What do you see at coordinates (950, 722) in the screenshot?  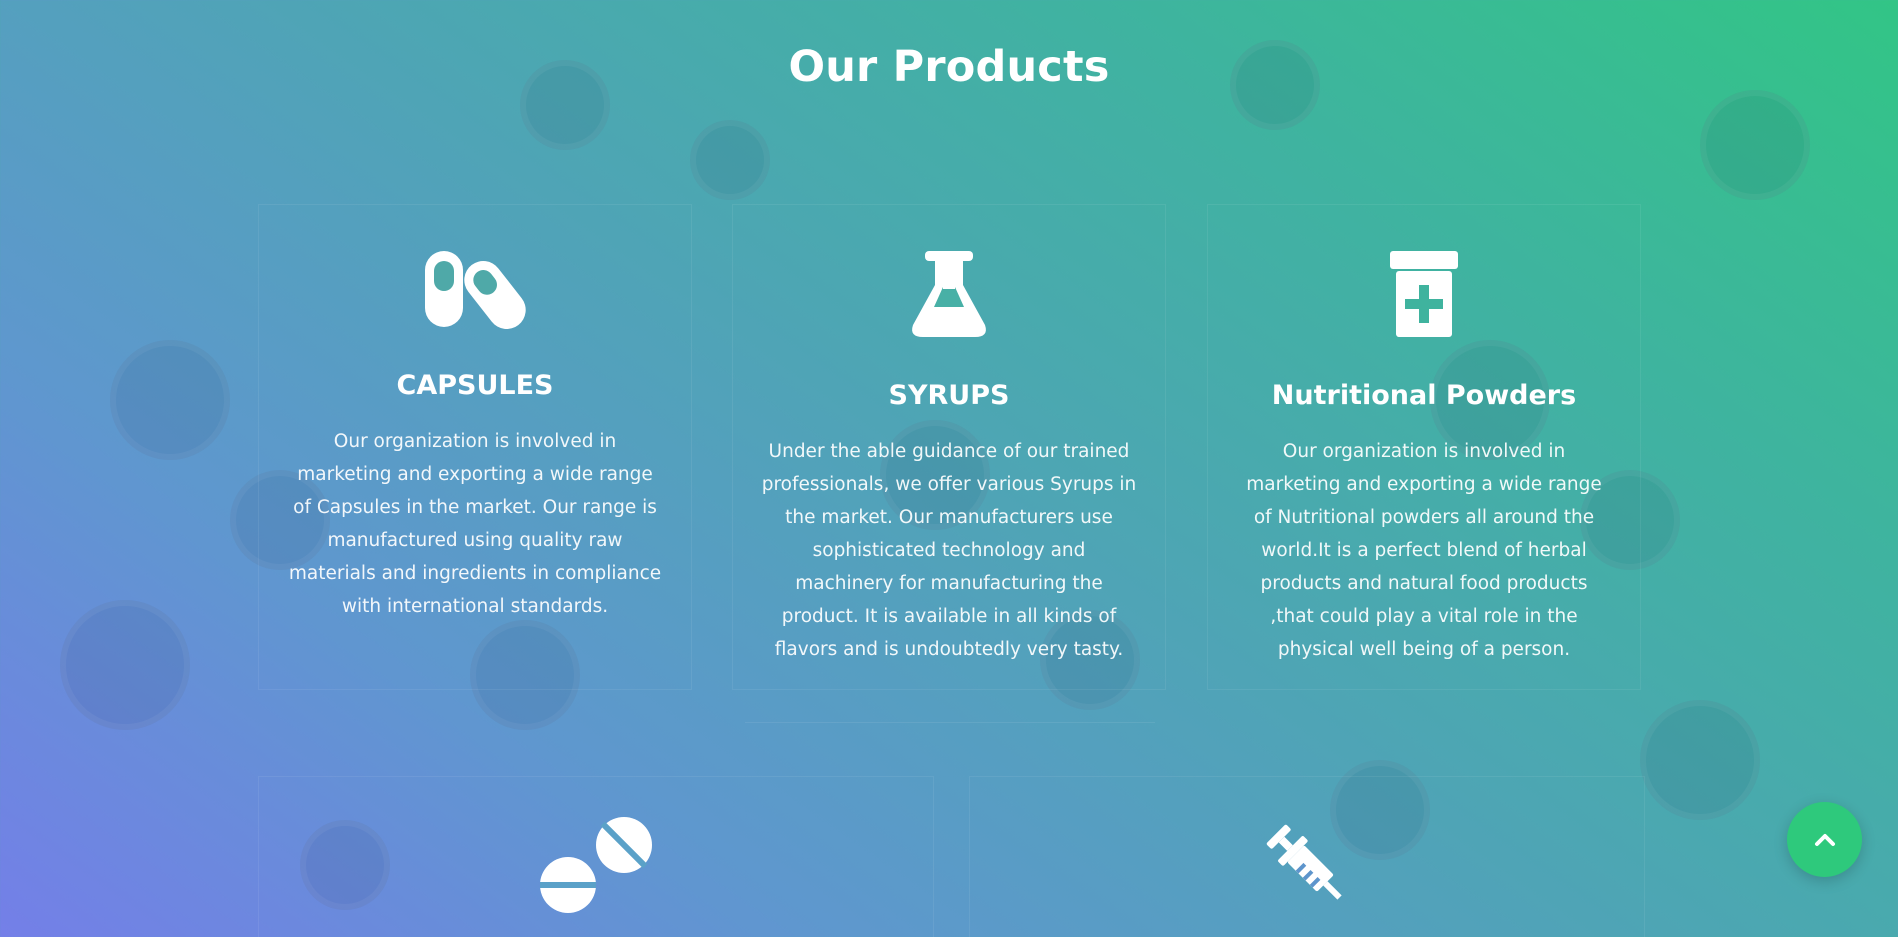 I see `section-divider` at bounding box center [950, 722].